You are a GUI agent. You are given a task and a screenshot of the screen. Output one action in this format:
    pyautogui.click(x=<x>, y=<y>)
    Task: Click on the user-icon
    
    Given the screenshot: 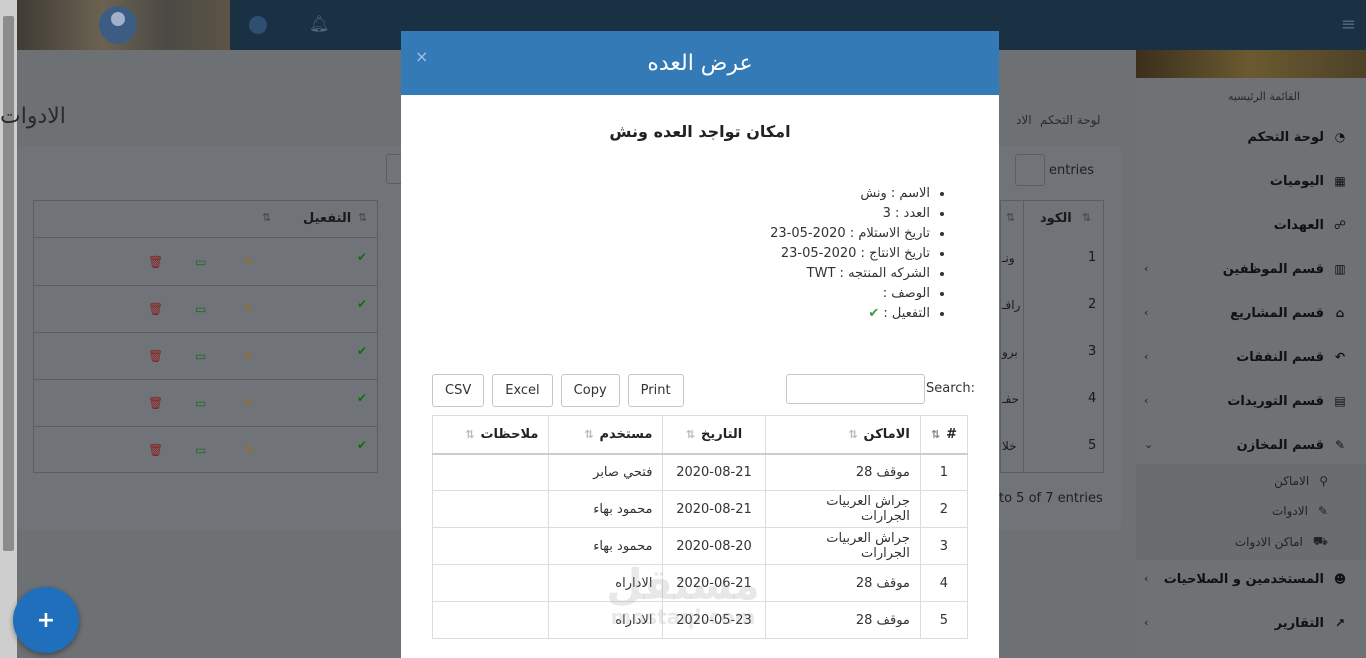 What is the action you would take?
    pyautogui.click(x=258, y=25)
    